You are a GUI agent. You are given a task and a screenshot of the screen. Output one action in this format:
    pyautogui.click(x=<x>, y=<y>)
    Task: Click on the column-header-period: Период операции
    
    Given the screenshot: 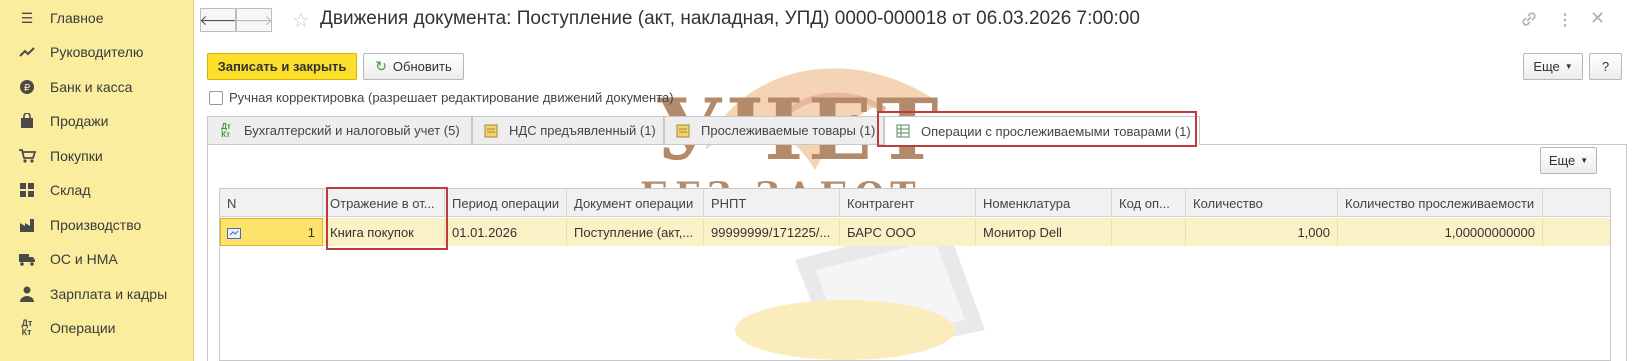 What is the action you would take?
    pyautogui.click(x=506, y=203)
    